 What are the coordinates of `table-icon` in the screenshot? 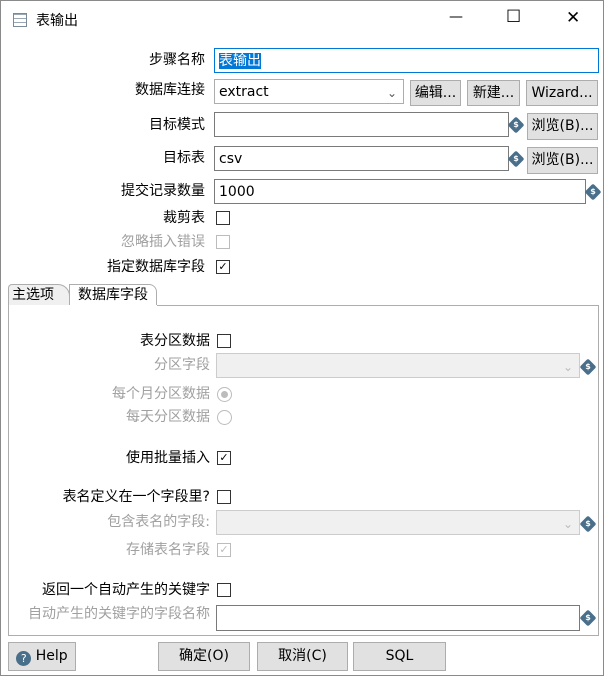 It's located at (20, 20).